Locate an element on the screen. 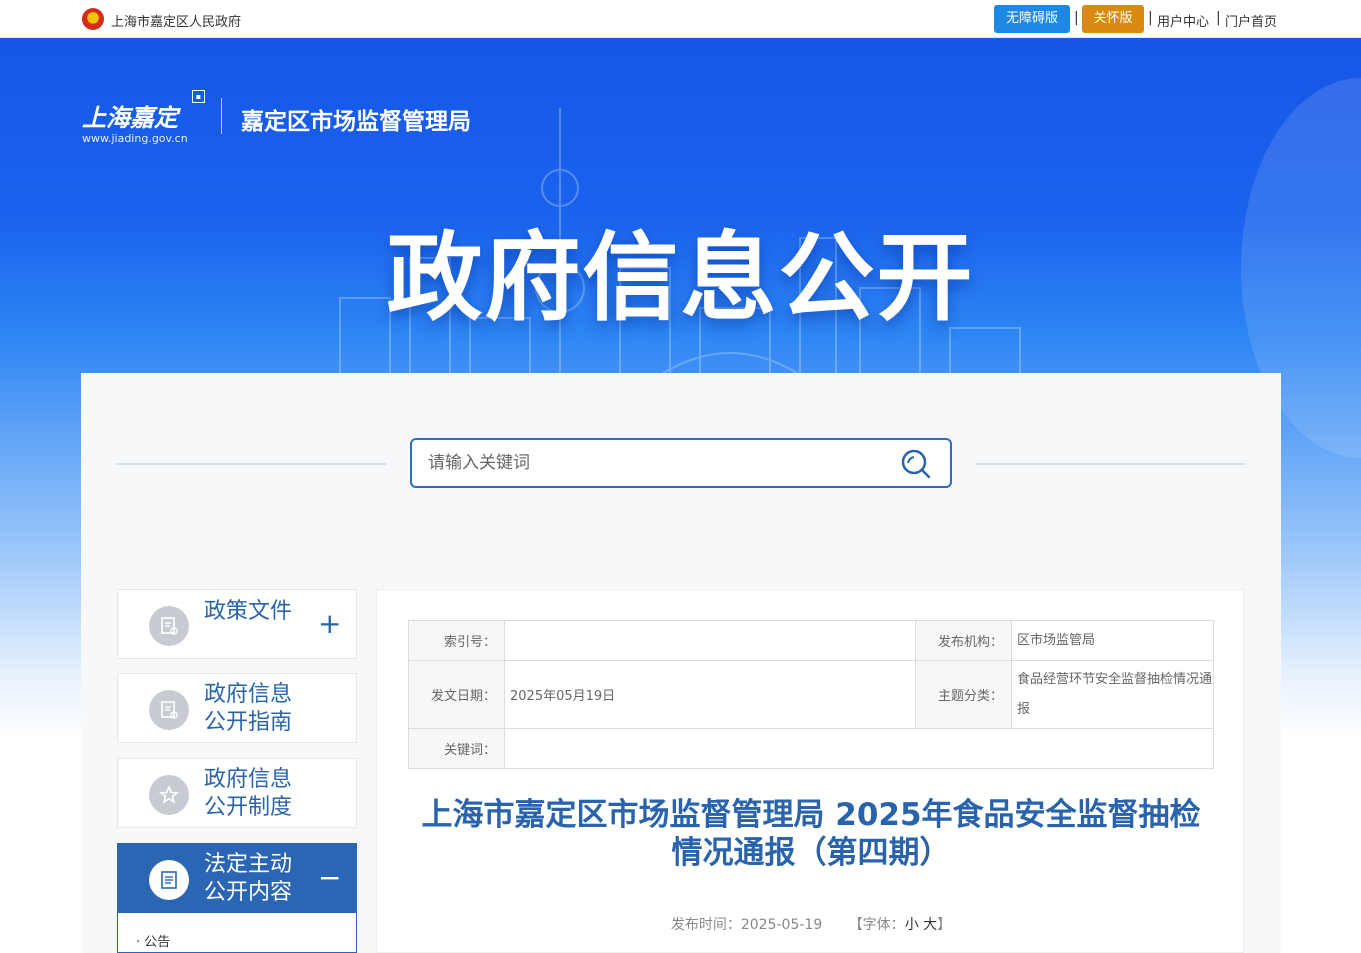 This screenshot has height=953, width=1361. search-box is located at coordinates (681, 463).